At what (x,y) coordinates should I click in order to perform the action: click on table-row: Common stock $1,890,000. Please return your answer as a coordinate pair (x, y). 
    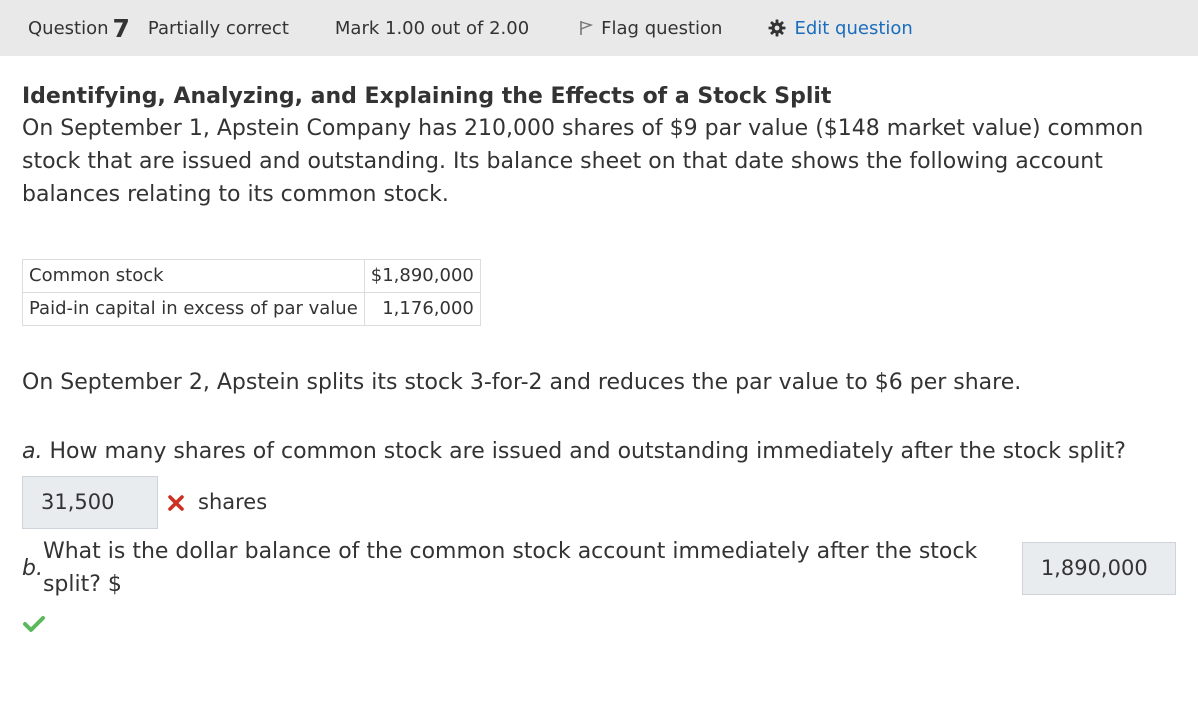
    Looking at the image, I should click on (251, 276).